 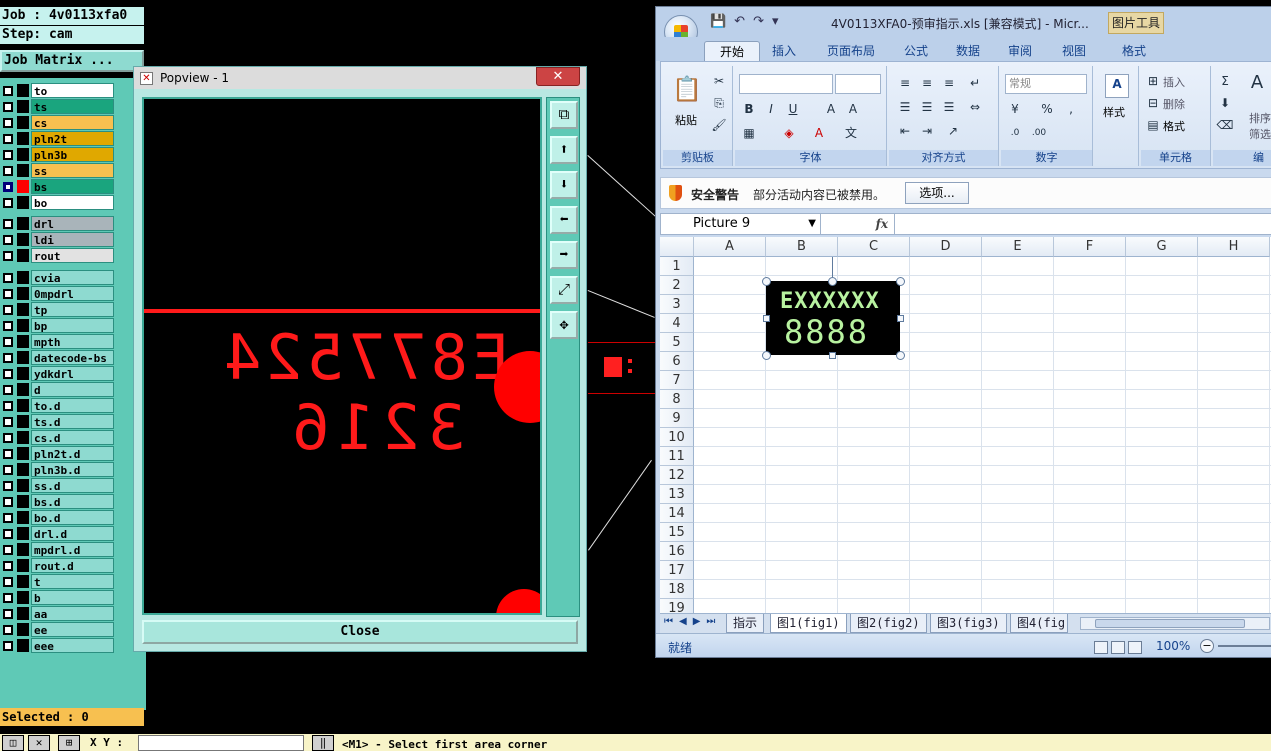 I want to click on copy-icon: ⎘, so click(x=719, y=103).